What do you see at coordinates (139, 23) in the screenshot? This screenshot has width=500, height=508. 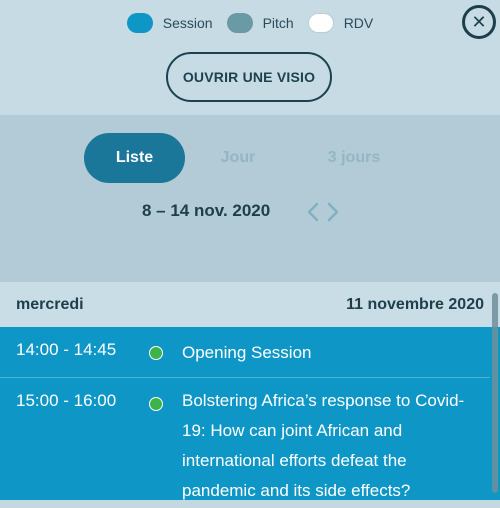 I see `session-color-swatch` at bounding box center [139, 23].